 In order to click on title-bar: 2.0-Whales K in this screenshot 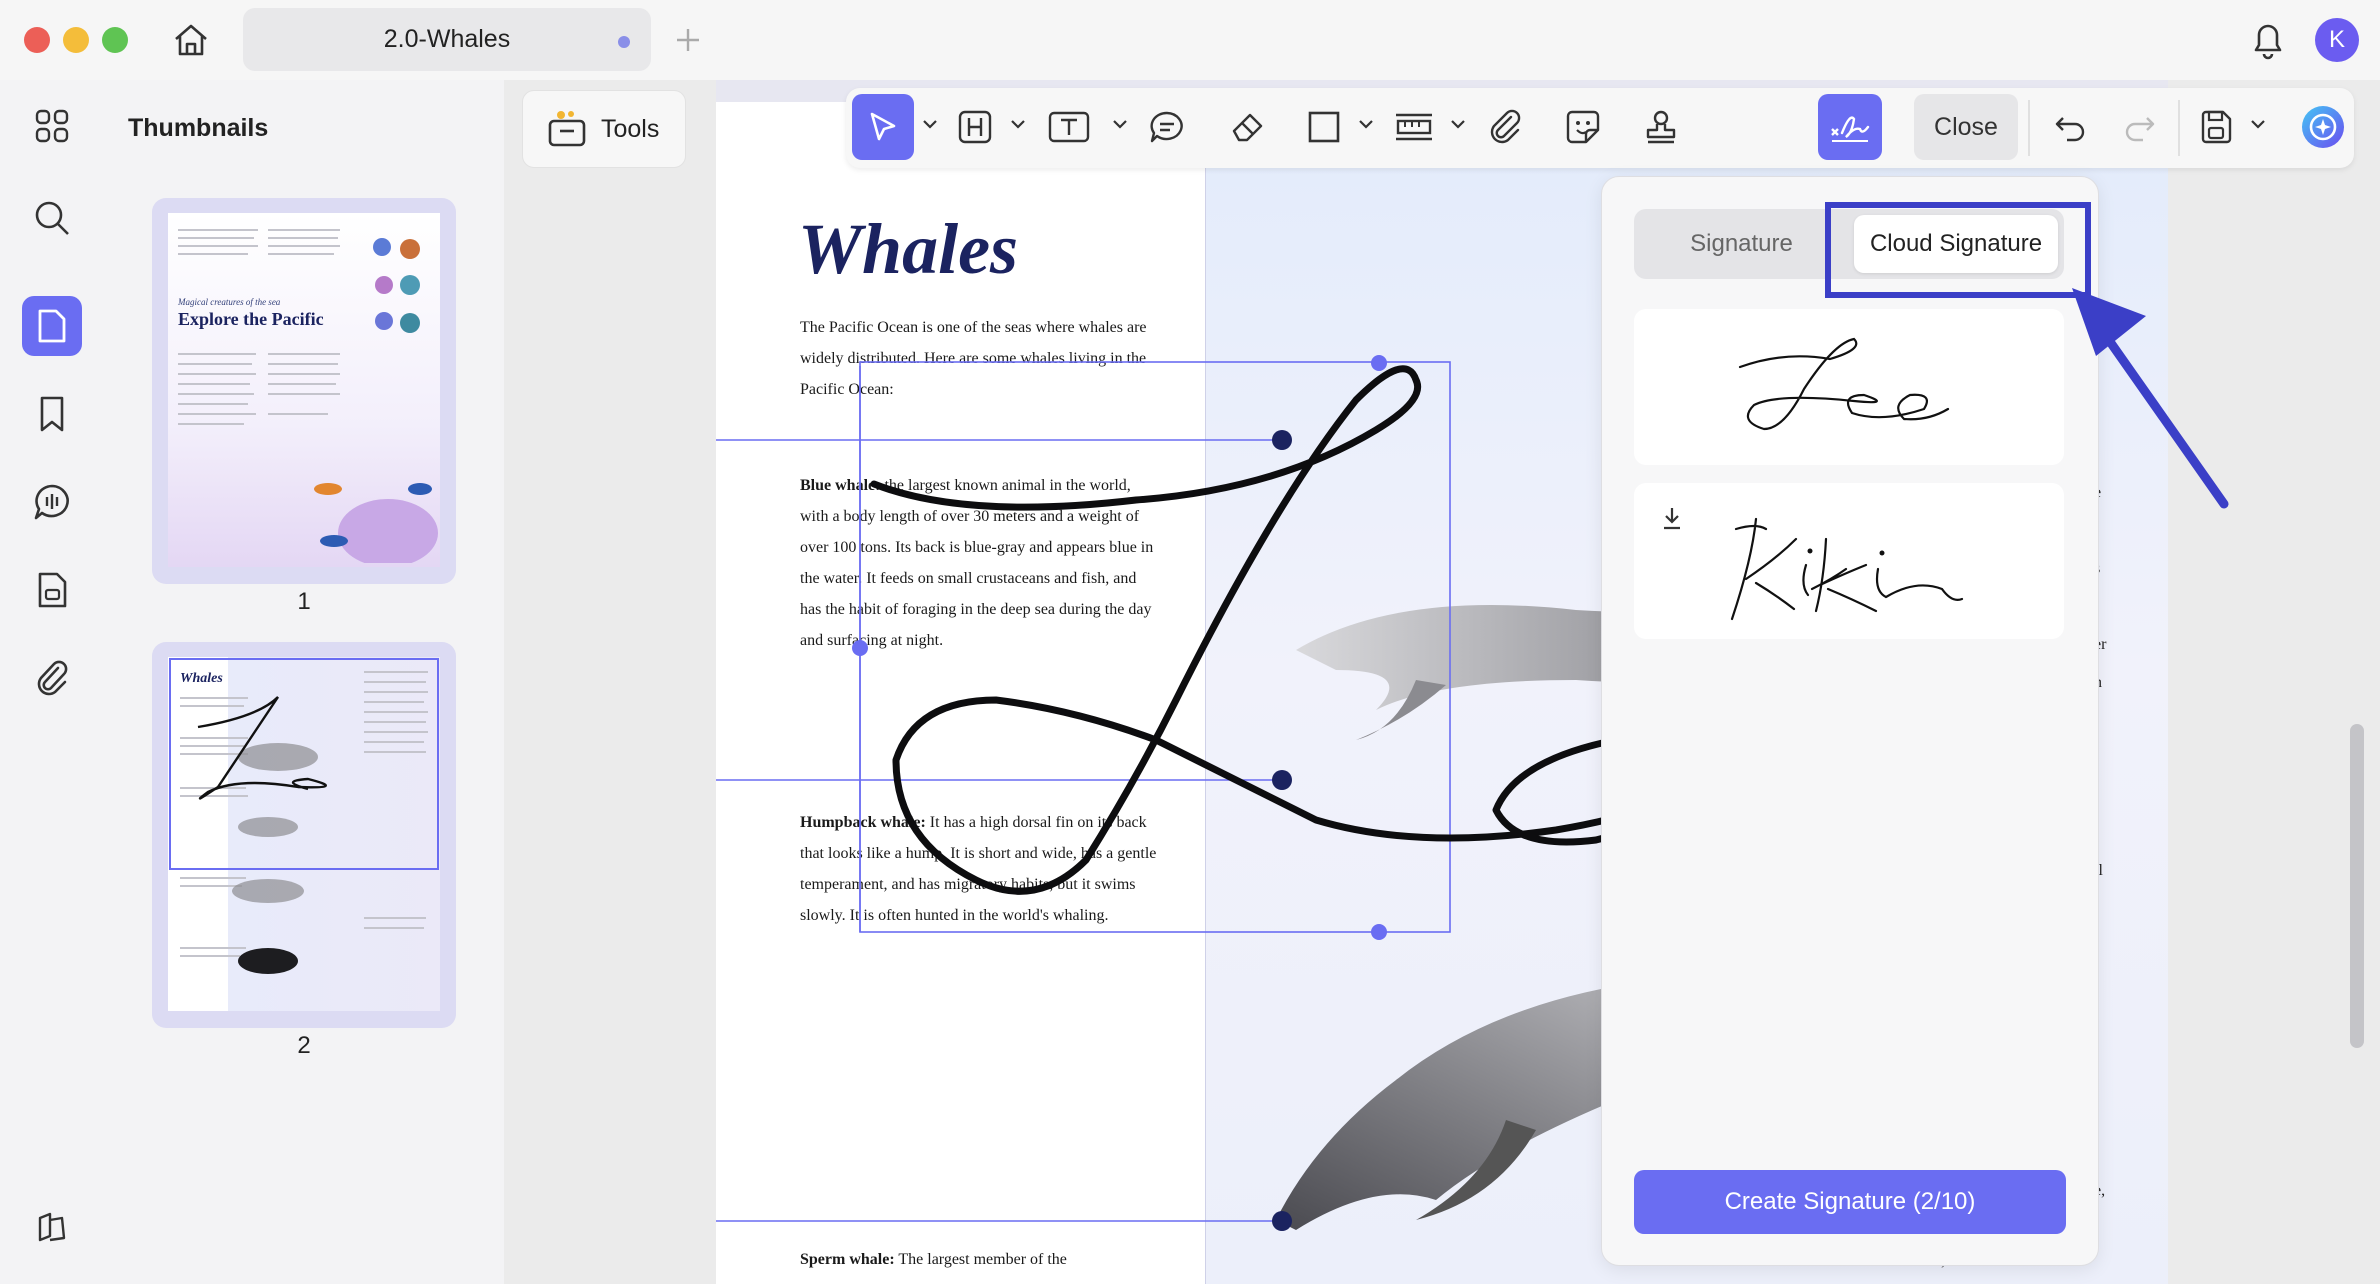, I will do `click(1190, 40)`.